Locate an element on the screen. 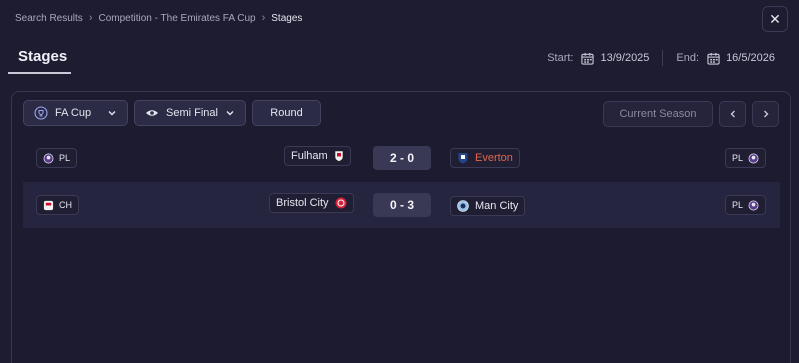 This screenshot has height=363, width=799. home-league-badge: CH is located at coordinates (57, 205).